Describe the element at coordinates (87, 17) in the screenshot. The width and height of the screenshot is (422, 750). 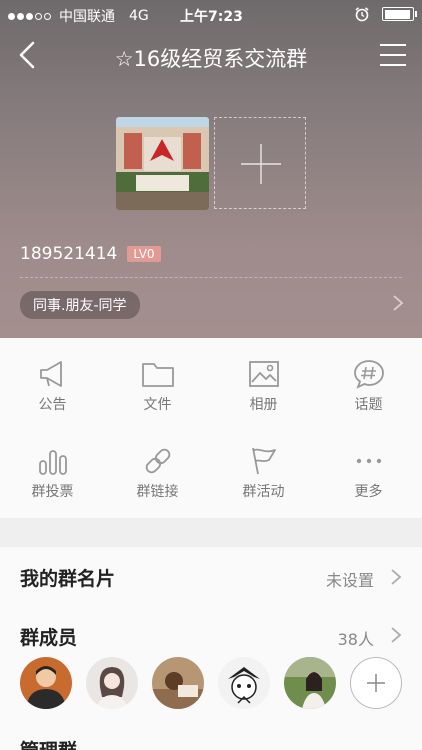
I see `carrier-name: 中国联通` at that location.